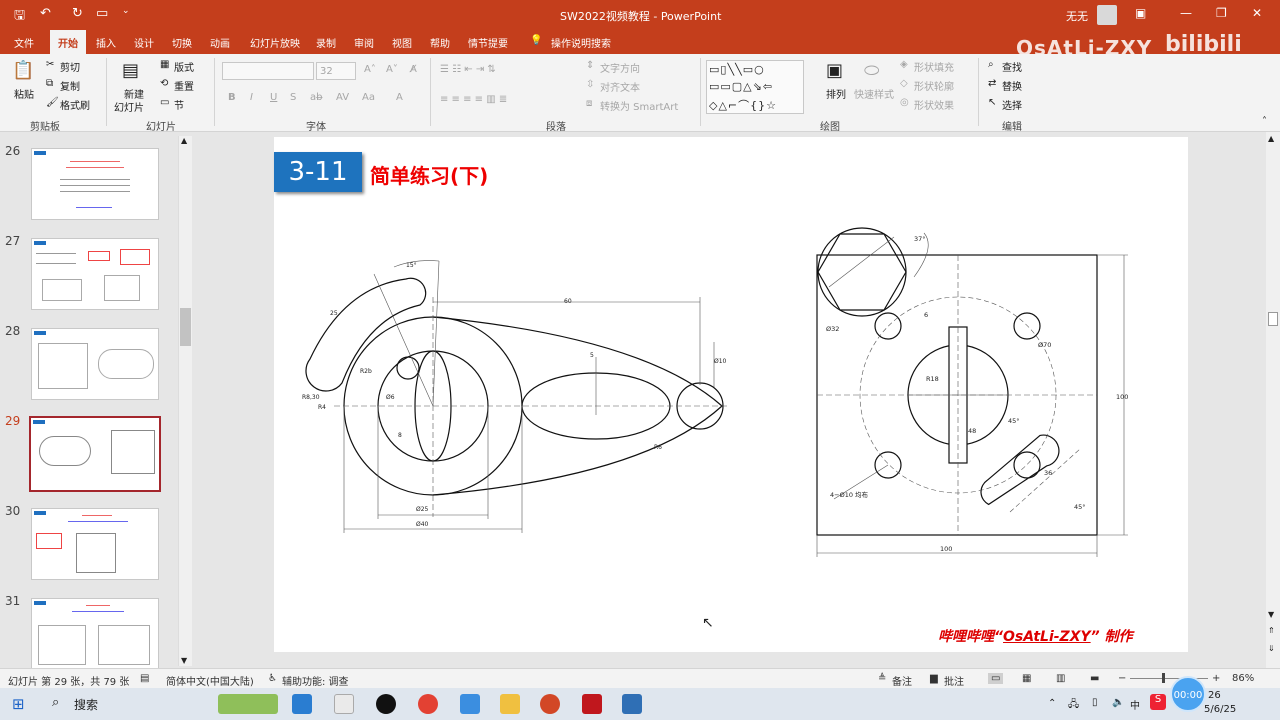 The width and height of the screenshot is (1280, 720). I want to click on tab-slideshow: 幻灯片放映, so click(275, 42).